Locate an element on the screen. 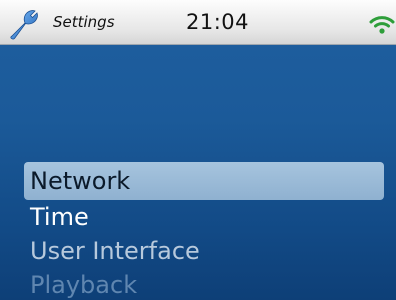 The width and height of the screenshot is (396, 300). wrench-icon is located at coordinates (24, 25).